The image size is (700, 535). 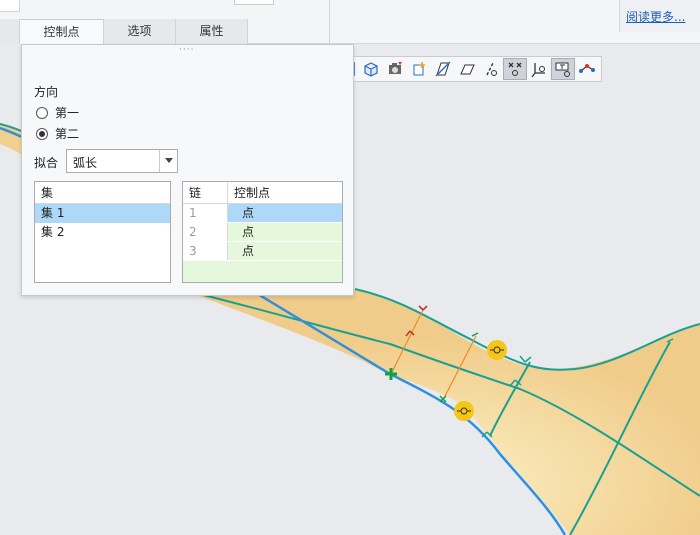 What do you see at coordinates (252, 193) in the screenshot?
I see `column-header-control-point: 控制点` at bounding box center [252, 193].